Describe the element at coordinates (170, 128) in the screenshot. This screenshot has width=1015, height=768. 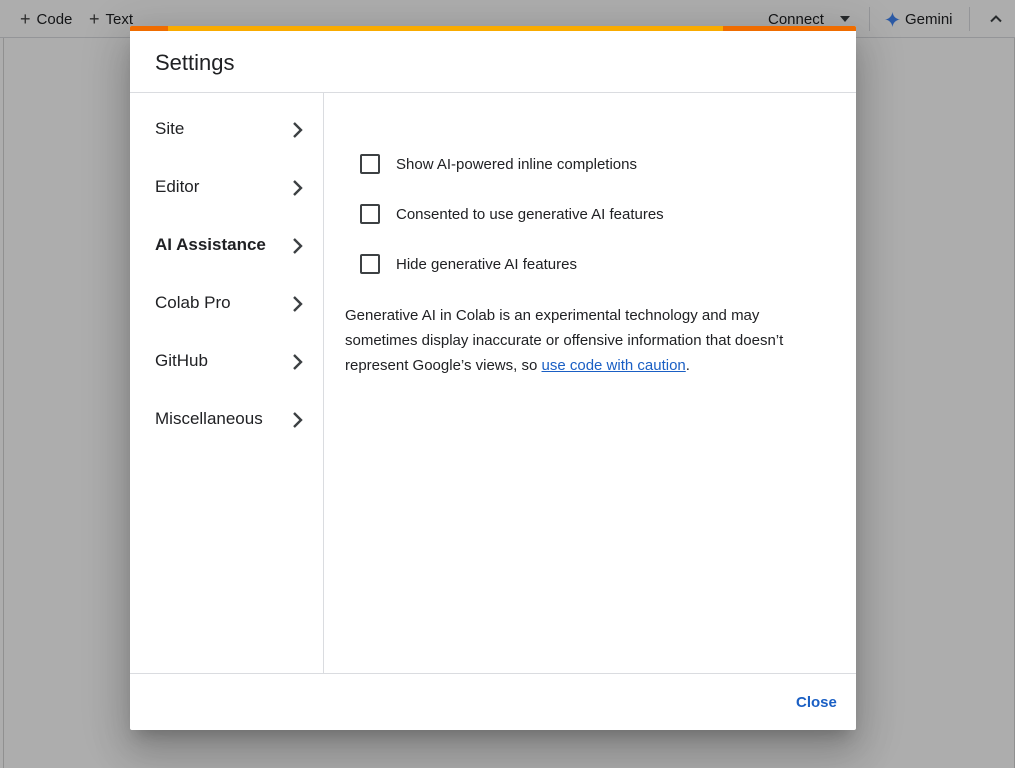
I see `nav-item-label: Site` at that location.